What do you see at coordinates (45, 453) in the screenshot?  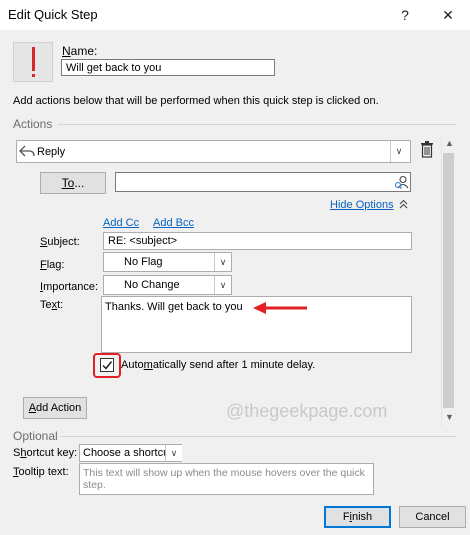 I see `shortcut-label: Shortcut key:` at bounding box center [45, 453].